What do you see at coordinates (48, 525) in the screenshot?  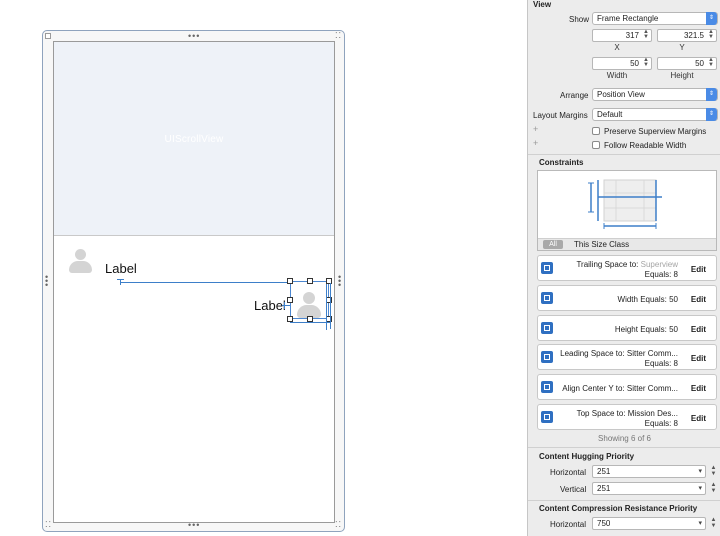 I see `scene-bottom-left-icon: ⁚⁚` at bounding box center [48, 525].